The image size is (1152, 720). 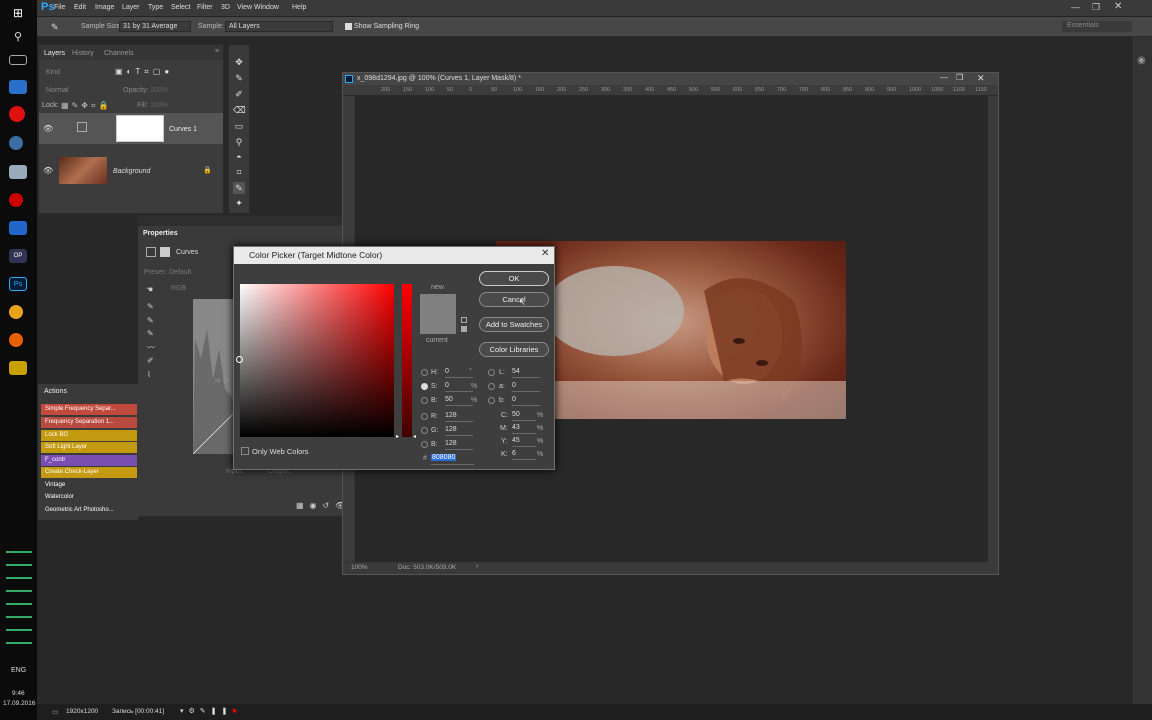 I want to click on field-b: 50, so click(x=459, y=401).